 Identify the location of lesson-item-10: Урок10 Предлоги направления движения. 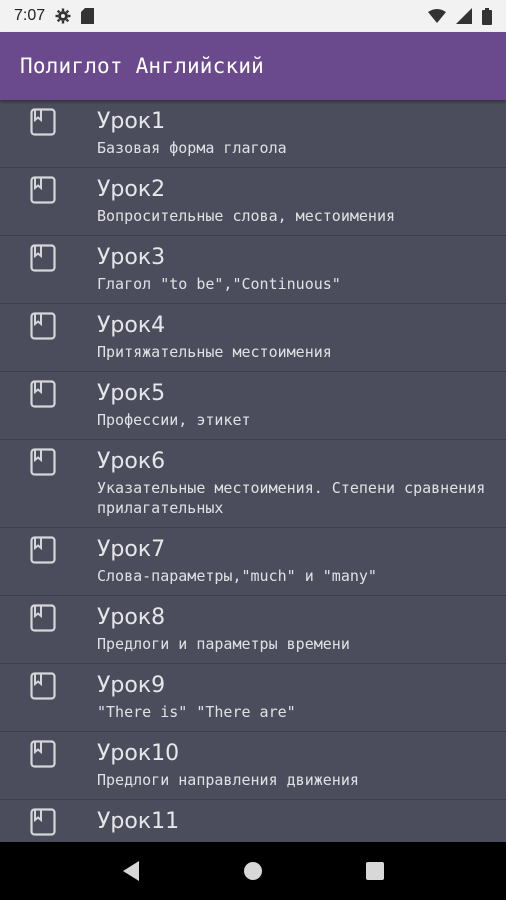
(253, 766).